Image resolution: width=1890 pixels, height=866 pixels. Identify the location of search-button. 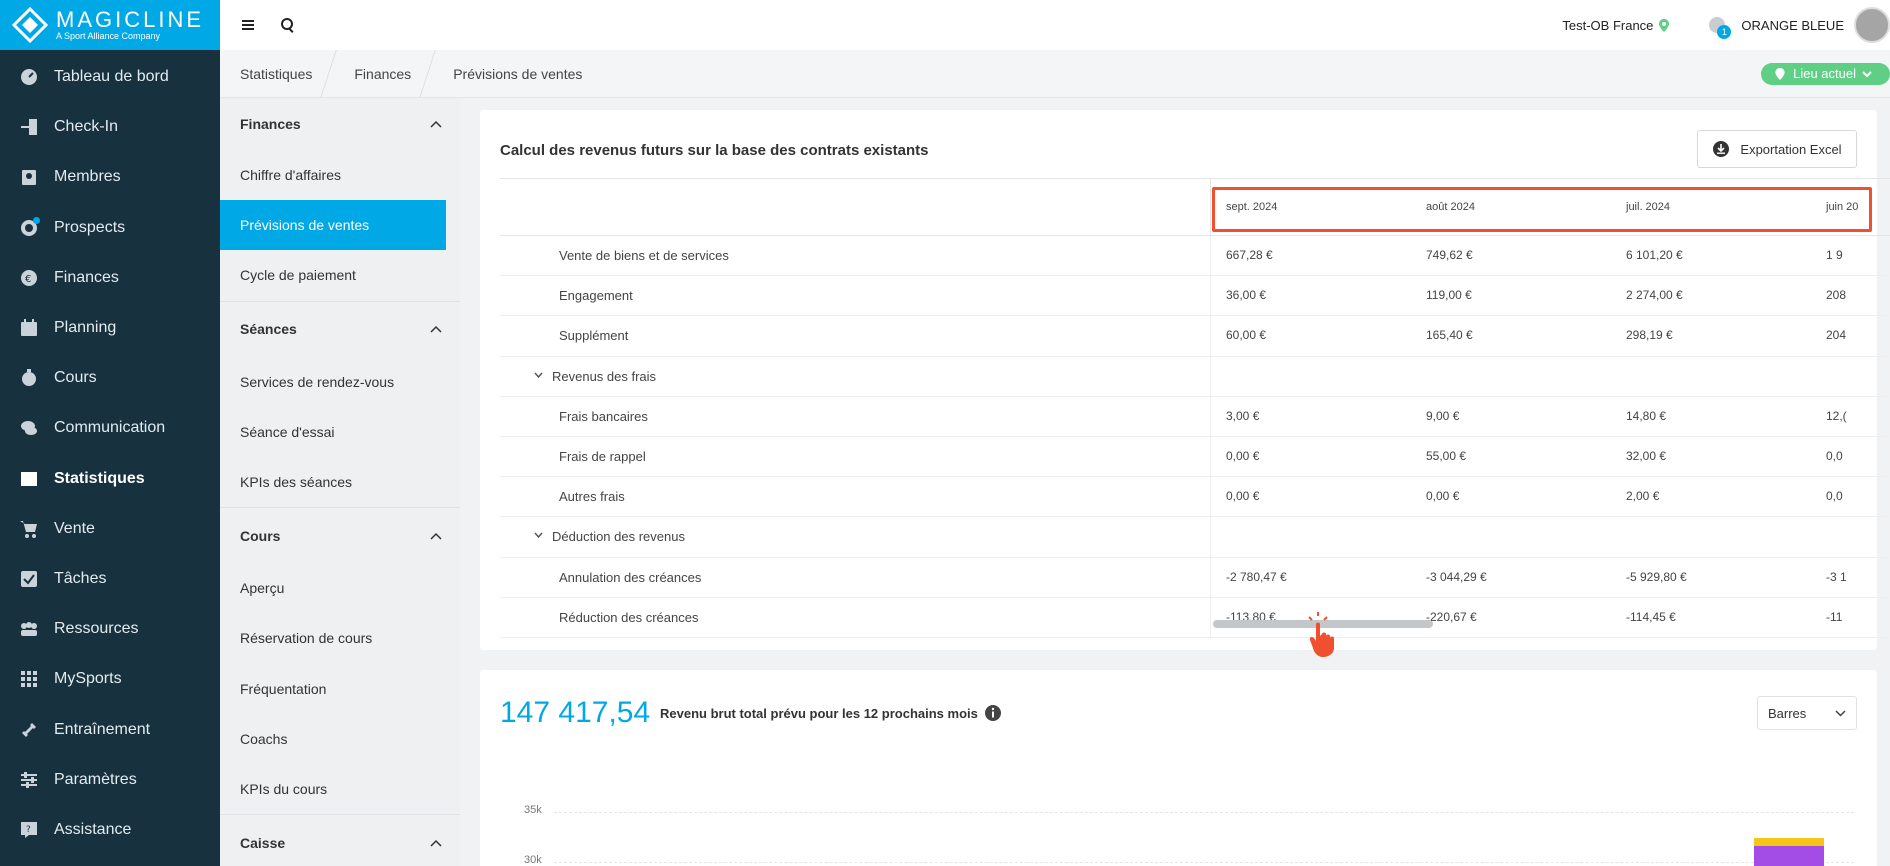
(288, 25).